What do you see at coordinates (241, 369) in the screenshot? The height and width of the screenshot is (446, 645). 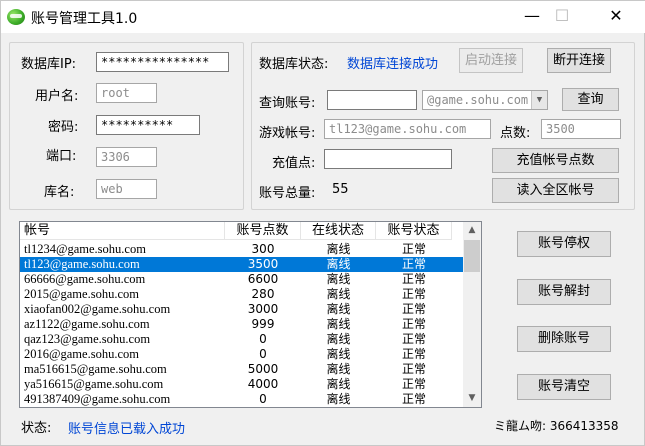 I see `table-row: ma516615@game.sohu.com 5000 离线 正常` at bounding box center [241, 369].